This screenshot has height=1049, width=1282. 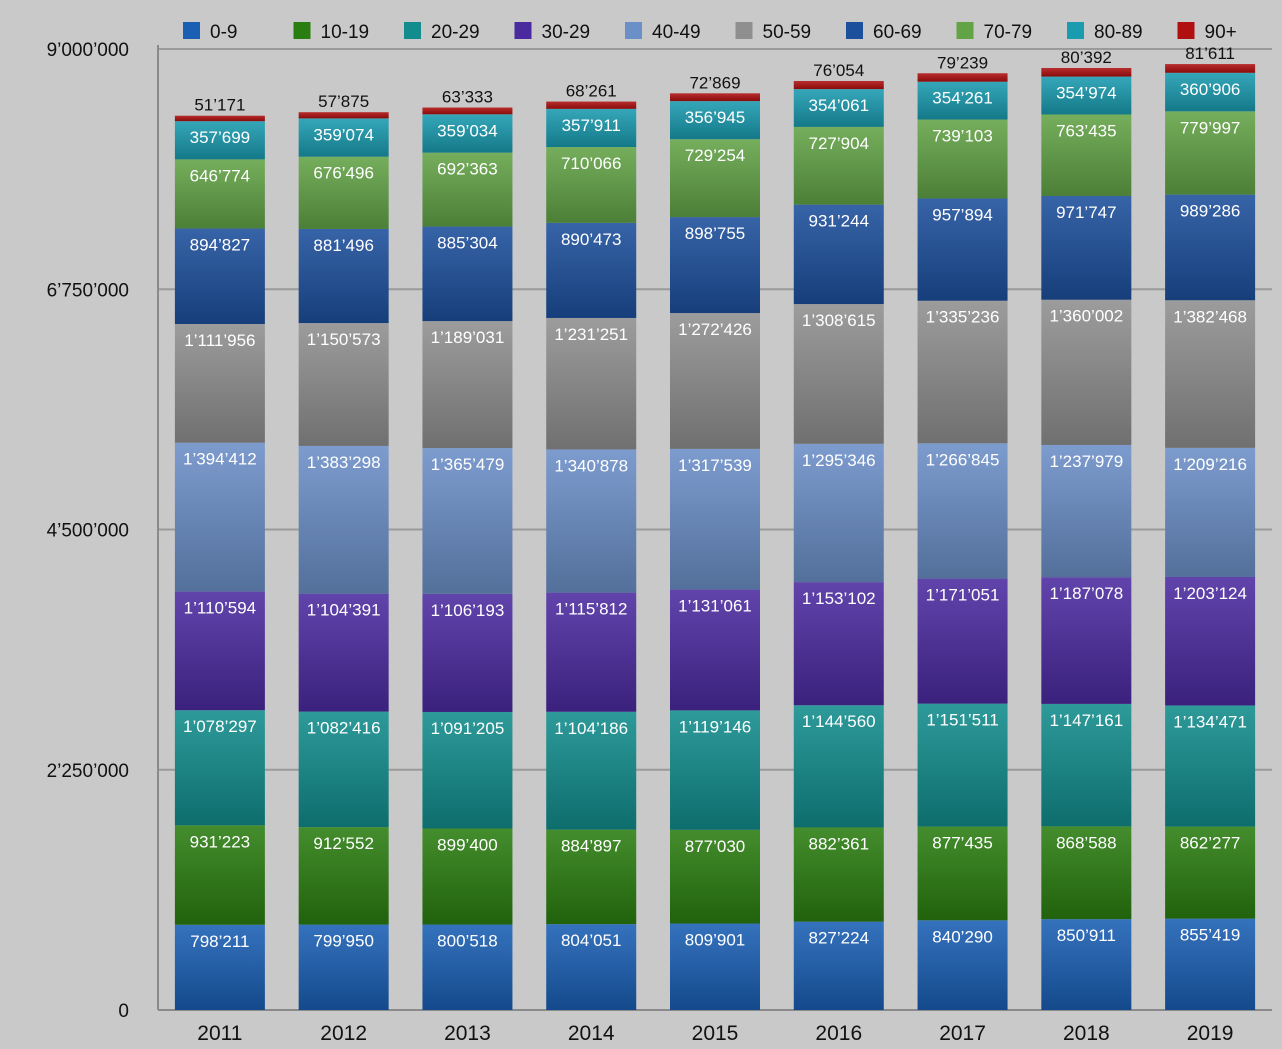 What do you see at coordinates (468, 728) in the screenshot?
I see `data-label: 1’091’205` at bounding box center [468, 728].